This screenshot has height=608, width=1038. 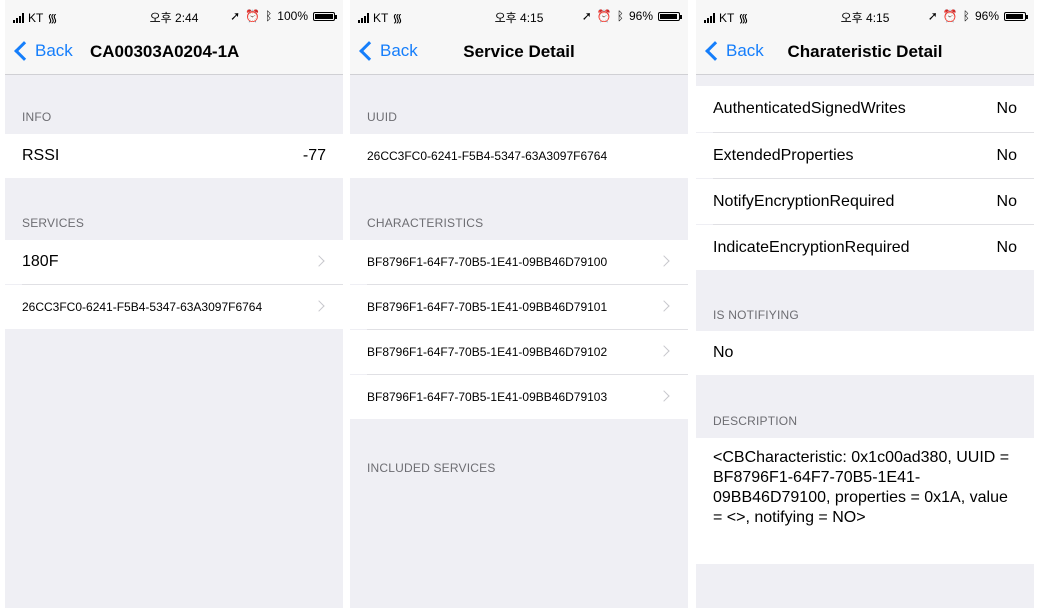 I want to click on characteristic-label: BF8796F1-64F7-70B5-1E41-09BB46D79102, so click(x=487, y=352).